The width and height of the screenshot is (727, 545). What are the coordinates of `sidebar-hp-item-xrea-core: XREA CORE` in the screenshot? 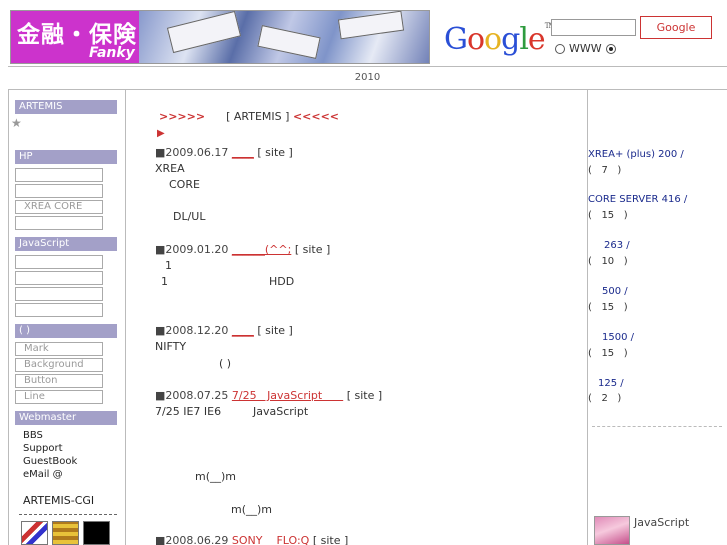 It's located at (59, 207).